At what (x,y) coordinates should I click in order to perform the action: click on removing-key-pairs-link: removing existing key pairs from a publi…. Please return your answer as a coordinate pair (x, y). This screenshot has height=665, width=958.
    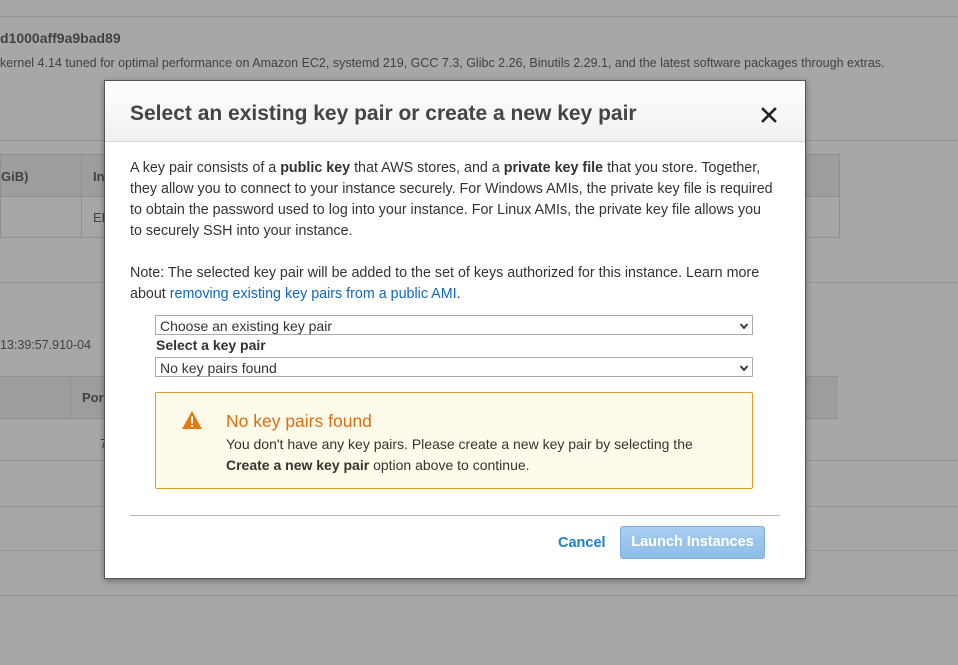
    Looking at the image, I should click on (313, 294).